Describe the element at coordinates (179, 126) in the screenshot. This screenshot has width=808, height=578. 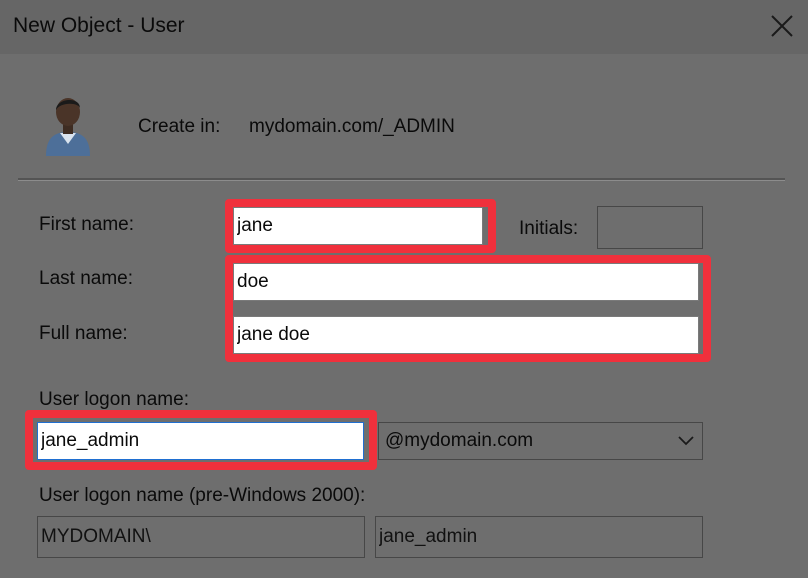
I see `create-in-label: Create in:` at that location.